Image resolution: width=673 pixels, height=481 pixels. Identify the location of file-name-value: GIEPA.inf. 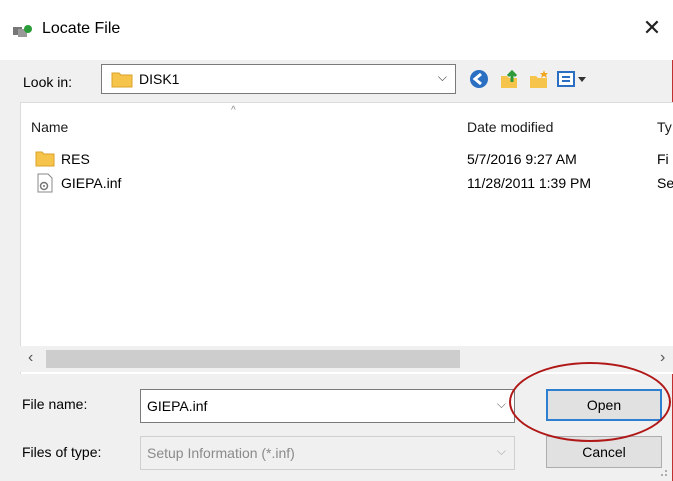
(177, 406).